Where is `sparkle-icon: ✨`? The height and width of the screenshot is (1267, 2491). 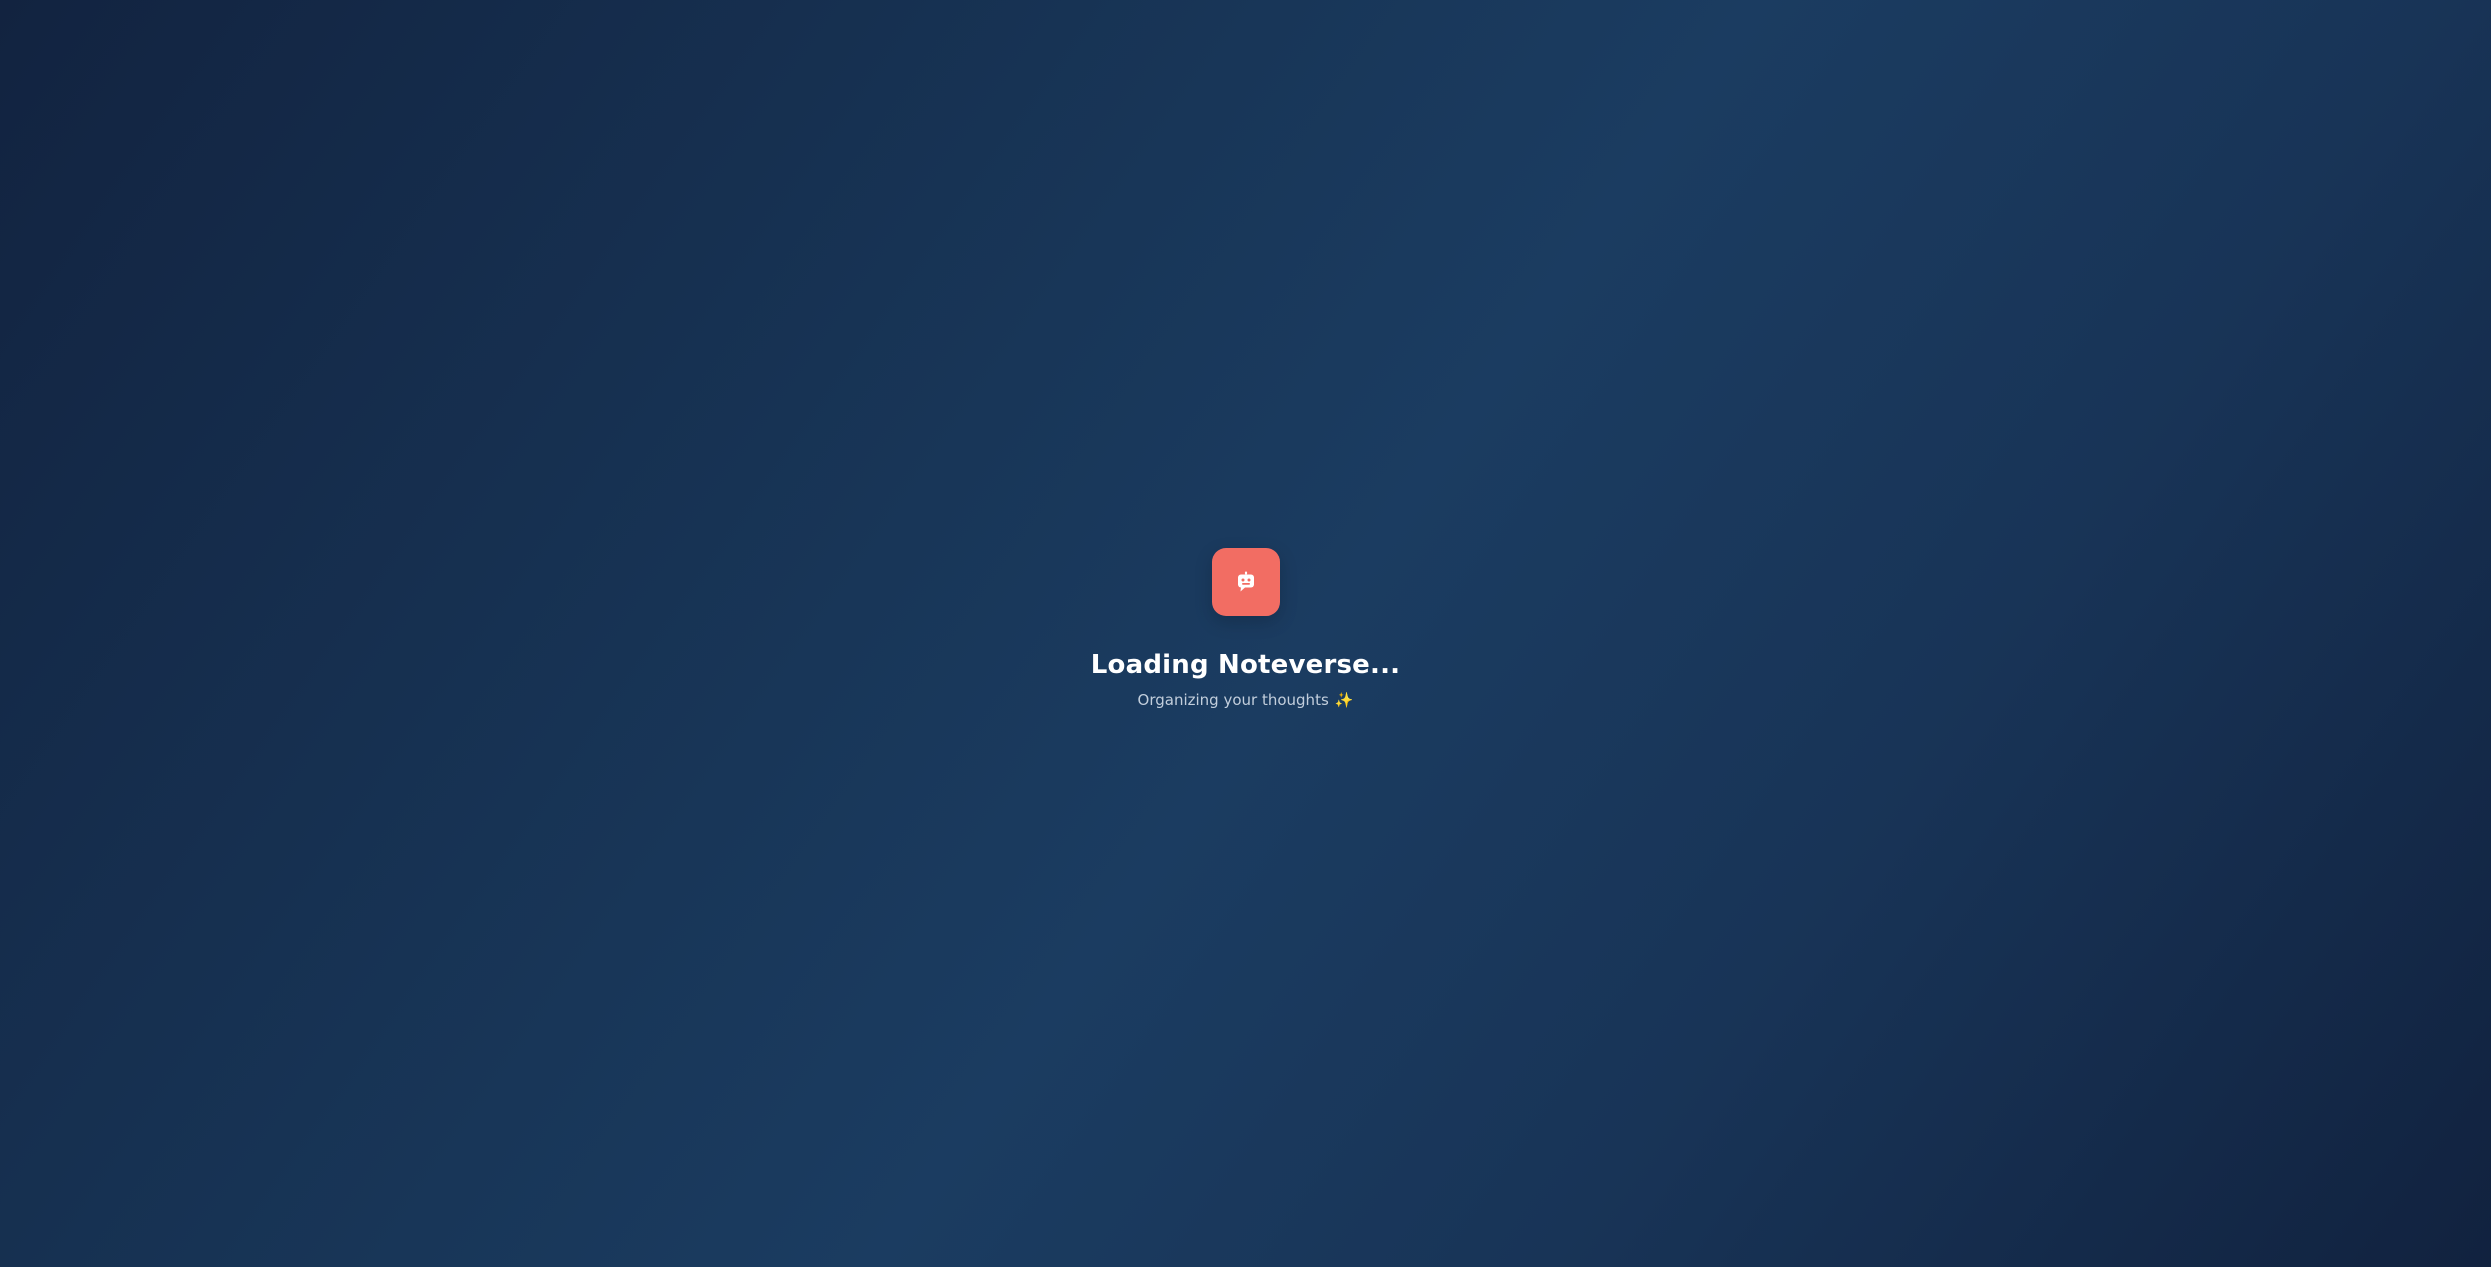
sparkle-icon: ✨ is located at coordinates (1344, 700).